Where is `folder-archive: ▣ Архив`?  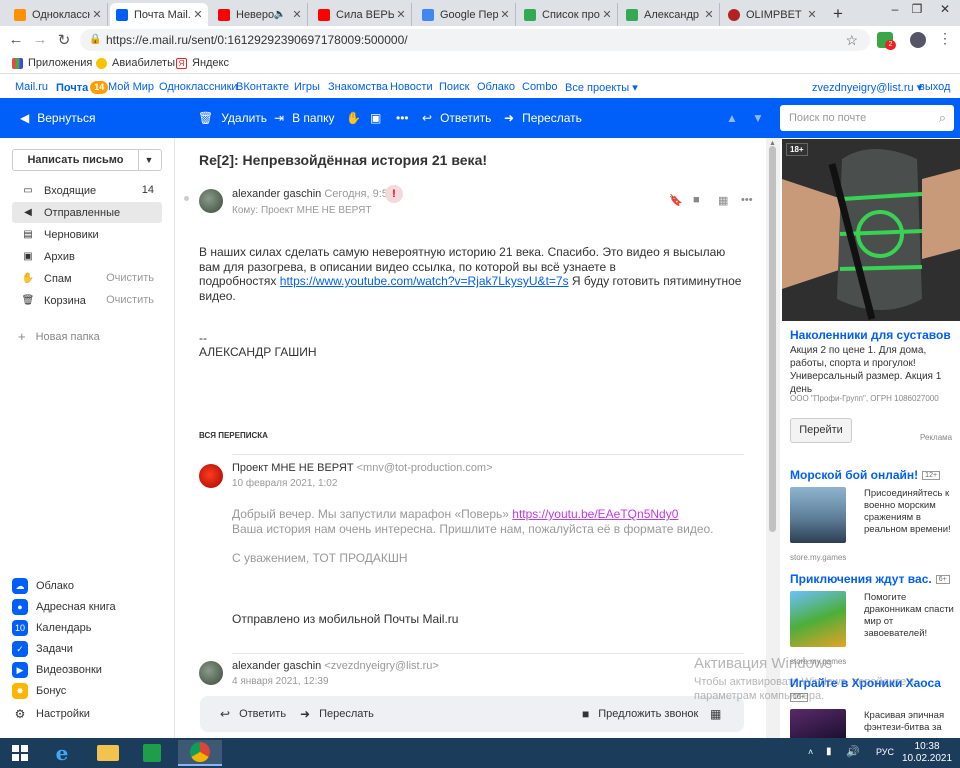
folder-archive: ▣ Архив is located at coordinates (87, 256).